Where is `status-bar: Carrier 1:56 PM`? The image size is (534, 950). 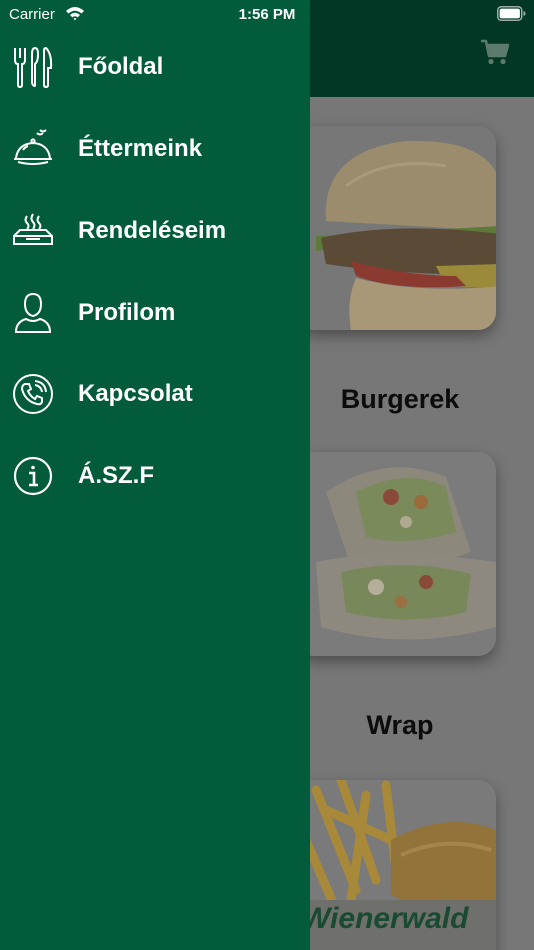
status-bar: Carrier 1:56 PM is located at coordinates (267, 14).